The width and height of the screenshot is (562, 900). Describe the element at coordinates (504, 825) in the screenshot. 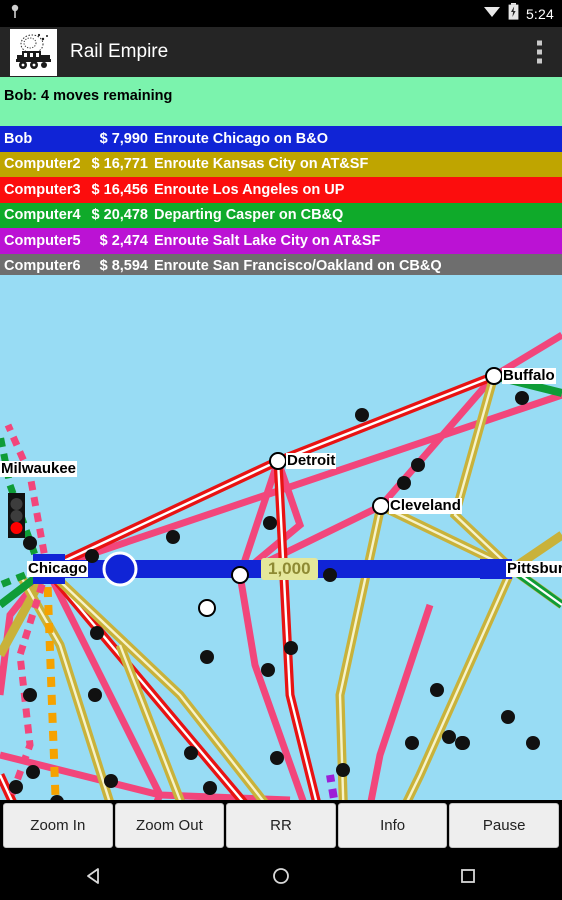

I see `button-pause: Pause` at that location.